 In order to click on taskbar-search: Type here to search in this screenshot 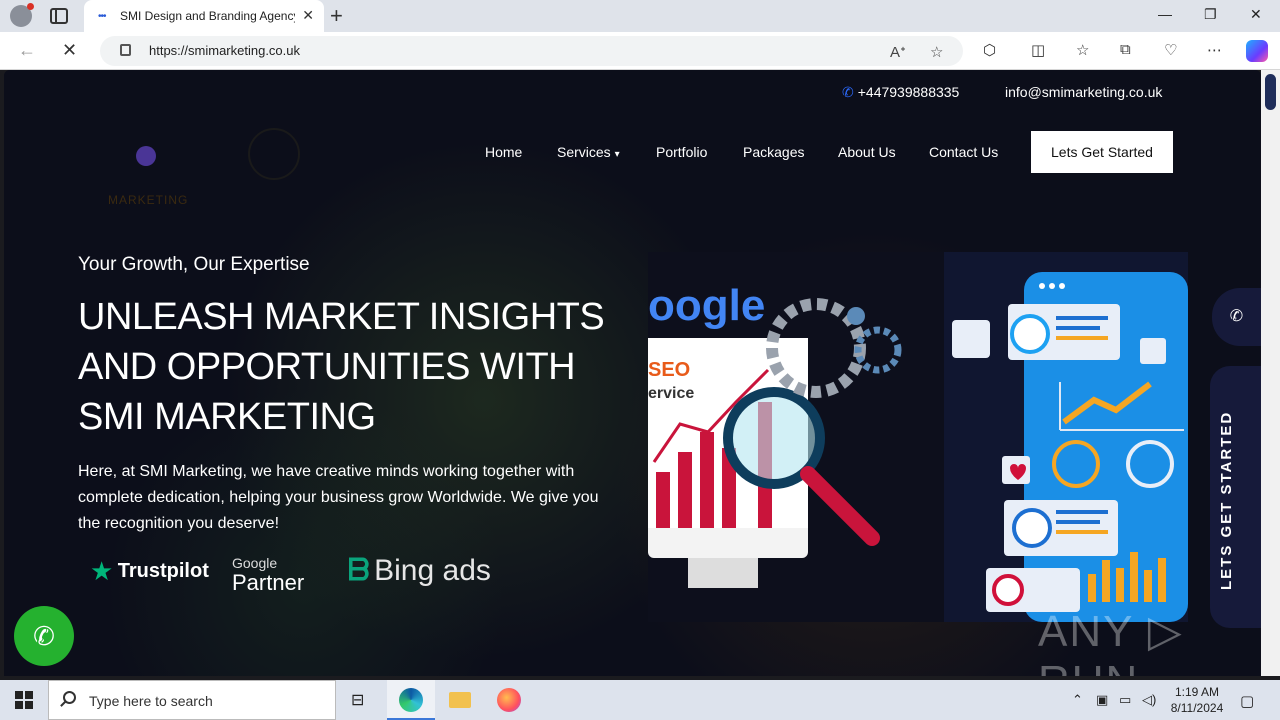, I will do `click(192, 700)`.